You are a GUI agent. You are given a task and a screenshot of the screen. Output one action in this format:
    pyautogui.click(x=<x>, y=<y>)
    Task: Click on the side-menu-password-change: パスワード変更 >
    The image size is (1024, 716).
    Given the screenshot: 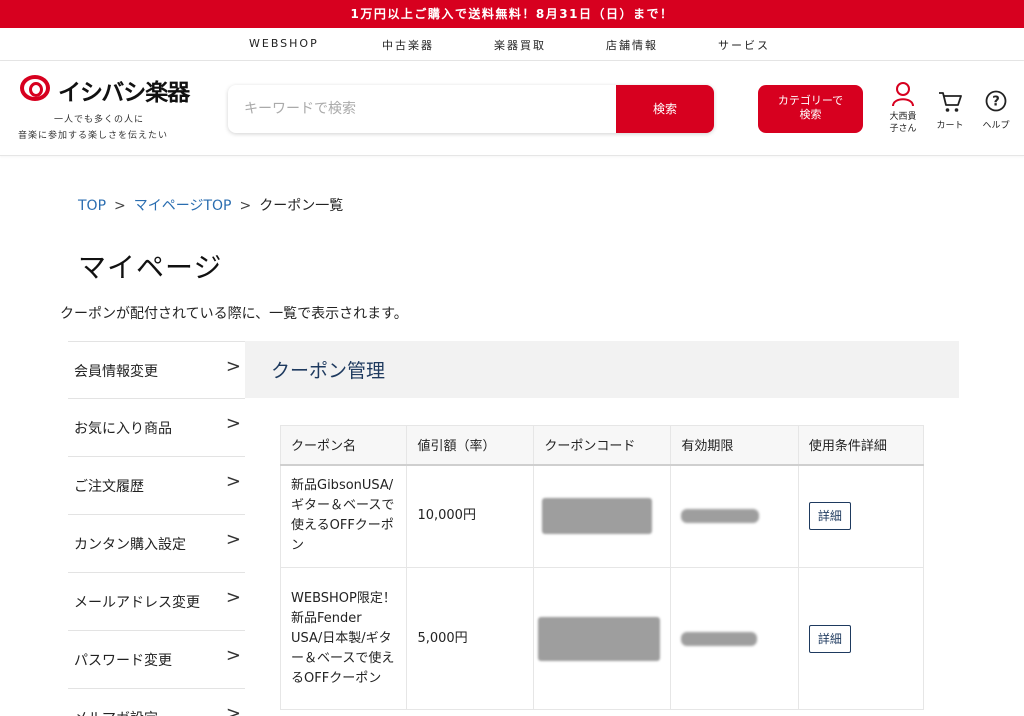 What is the action you would take?
    pyautogui.click(x=156, y=660)
    